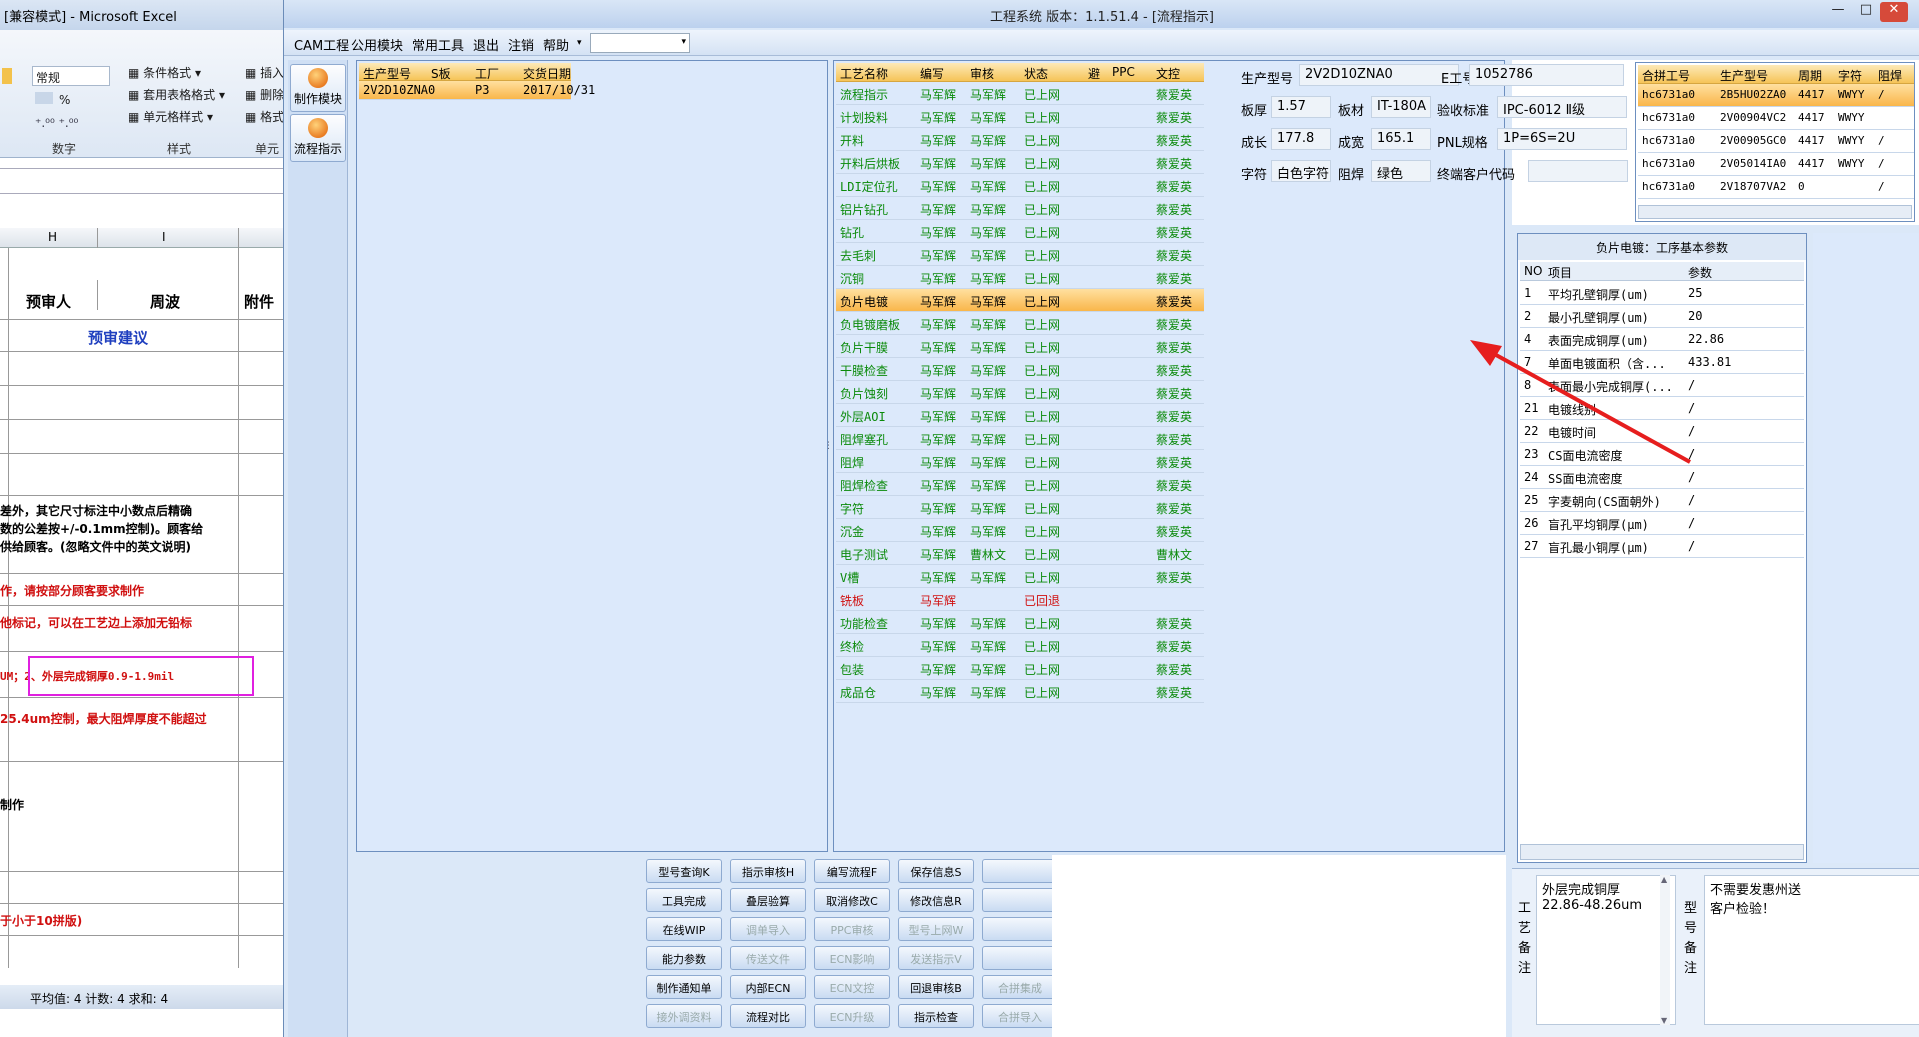  I want to click on info-len: 177.8, so click(1301, 139).